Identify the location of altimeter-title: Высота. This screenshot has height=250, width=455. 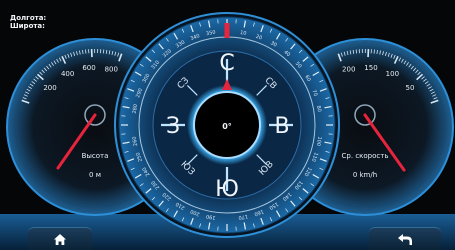
(95, 156).